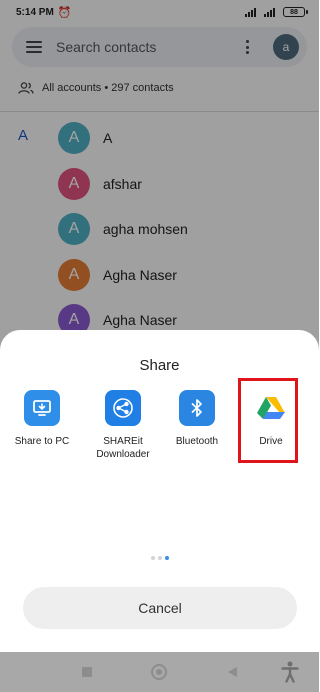 The height and width of the screenshot is (692, 320). I want to click on share-target-shareit: SHAREit Downloader, so click(123, 425).